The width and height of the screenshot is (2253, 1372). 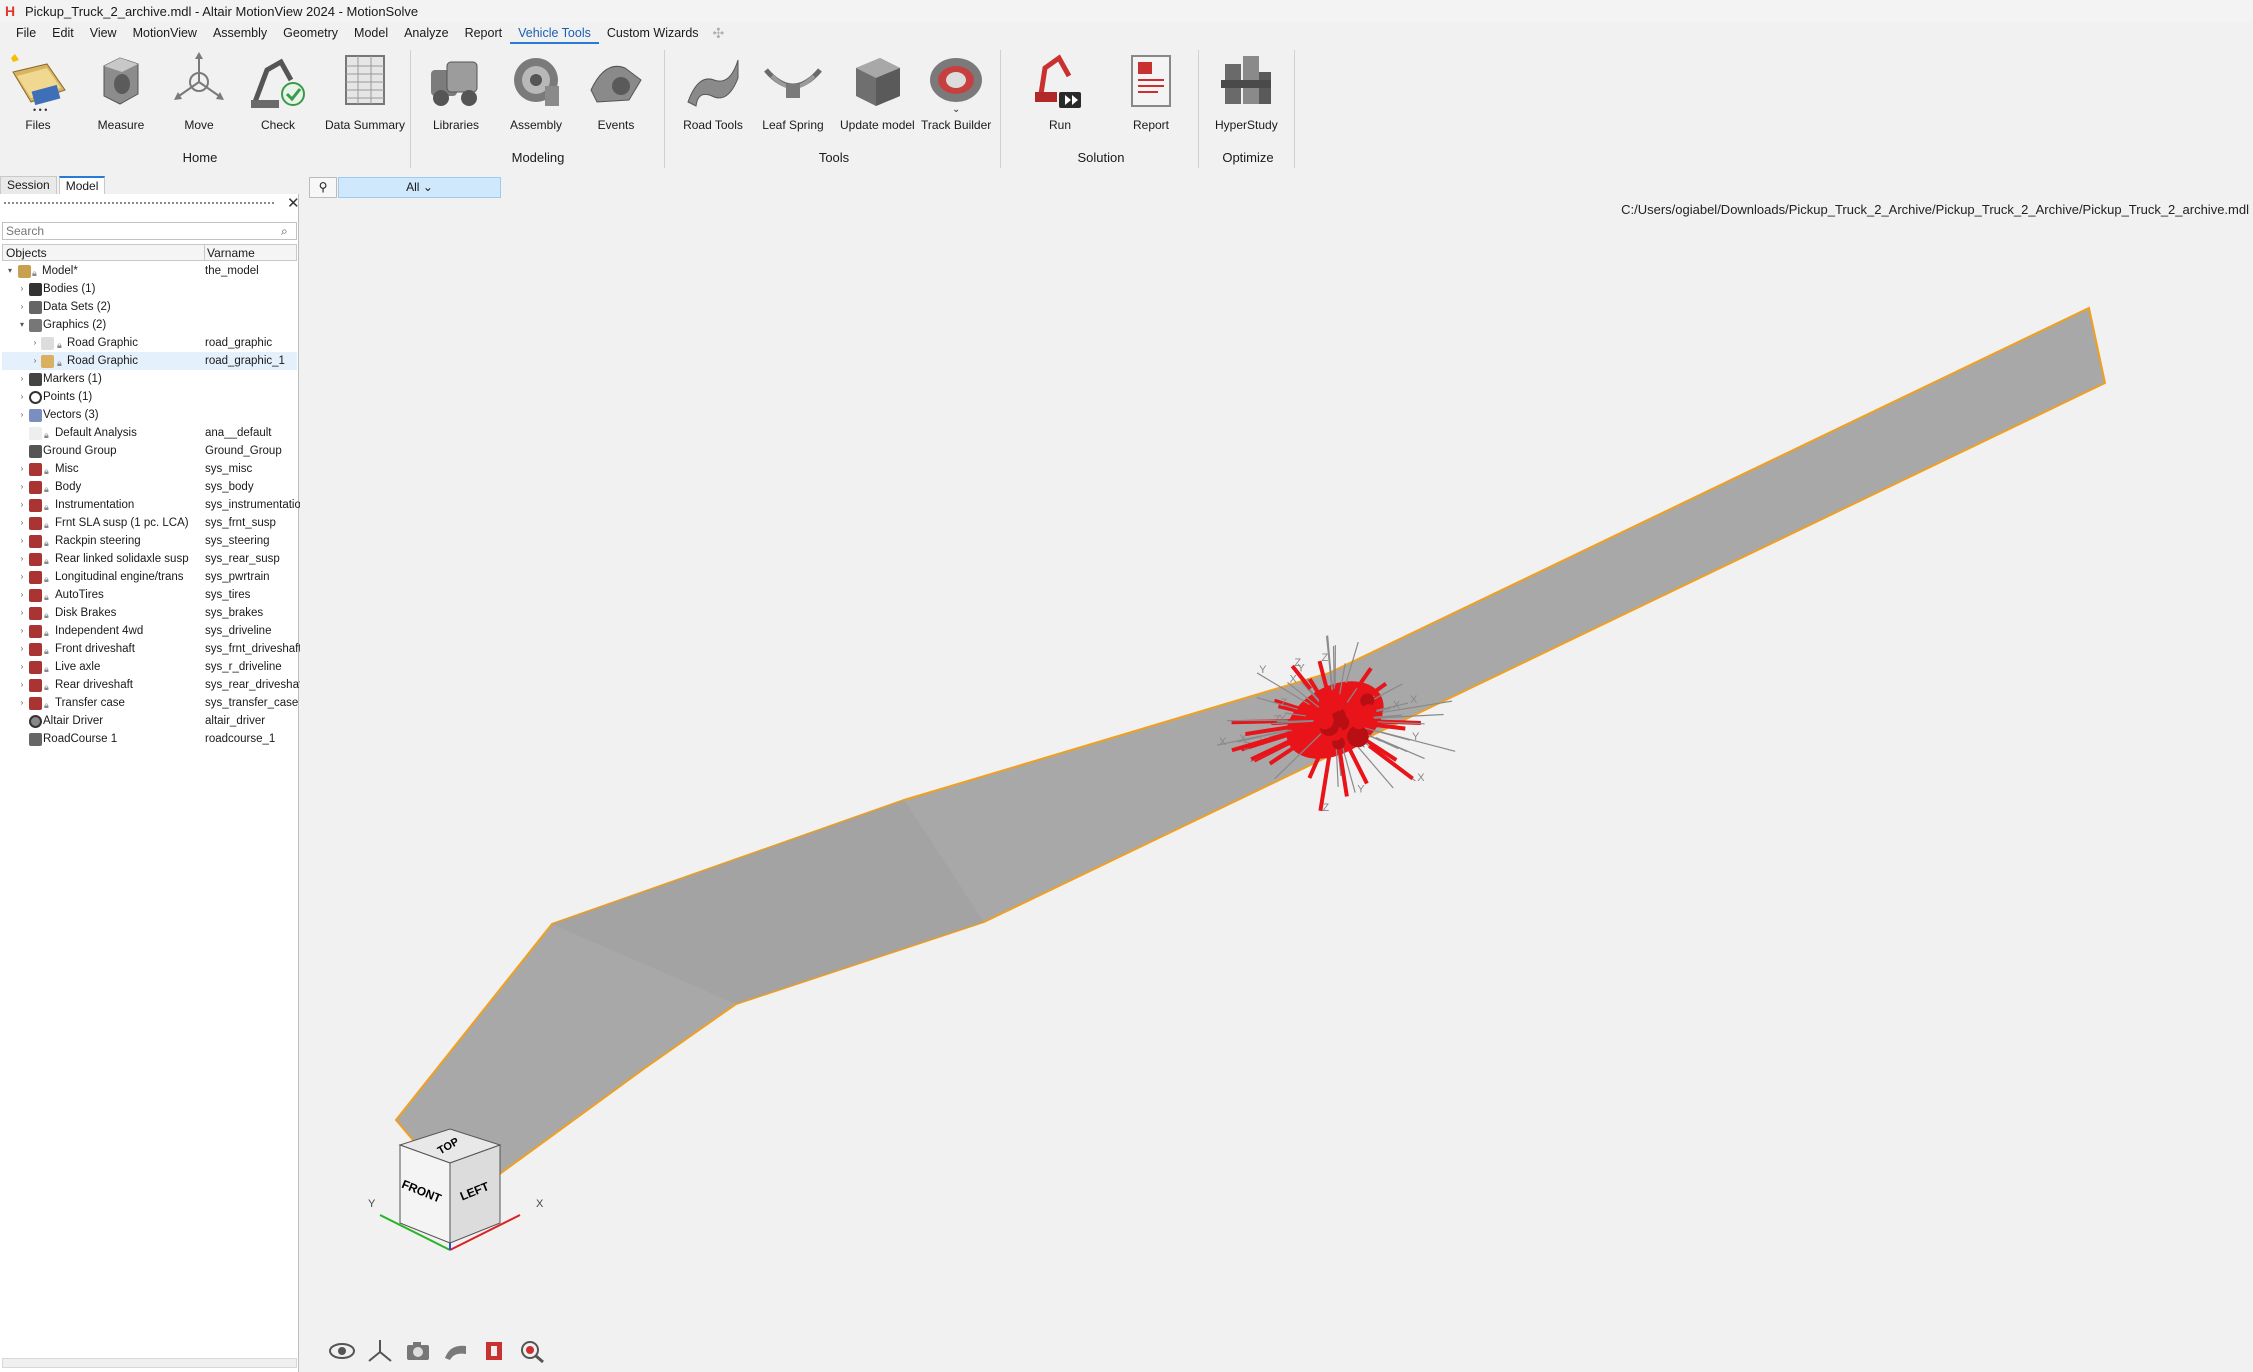 What do you see at coordinates (149, 271) in the screenshot?
I see `tree-row: ▾ 🔒︎ Model* the_model` at bounding box center [149, 271].